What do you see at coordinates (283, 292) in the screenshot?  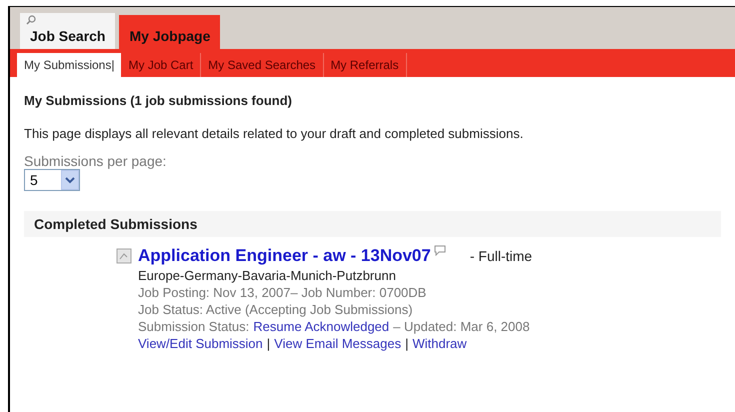 I see `job-posting: Job Posting: Nov 13, 2007– Job Number: 0700DB` at bounding box center [283, 292].